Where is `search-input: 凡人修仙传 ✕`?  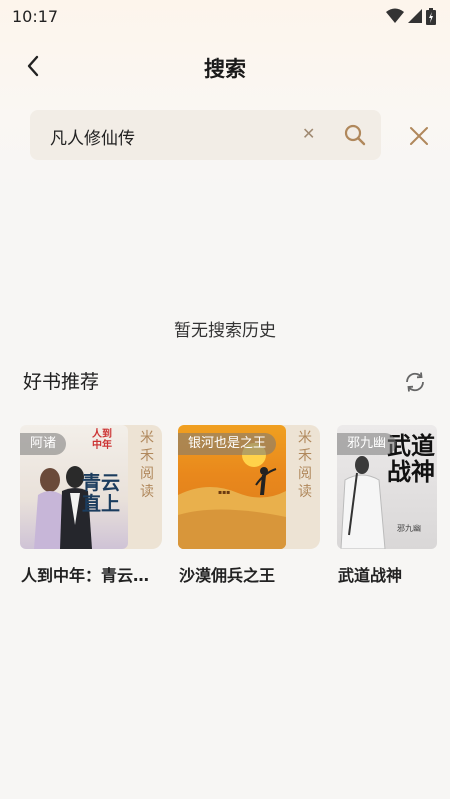 search-input: 凡人修仙传 ✕ is located at coordinates (205, 135).